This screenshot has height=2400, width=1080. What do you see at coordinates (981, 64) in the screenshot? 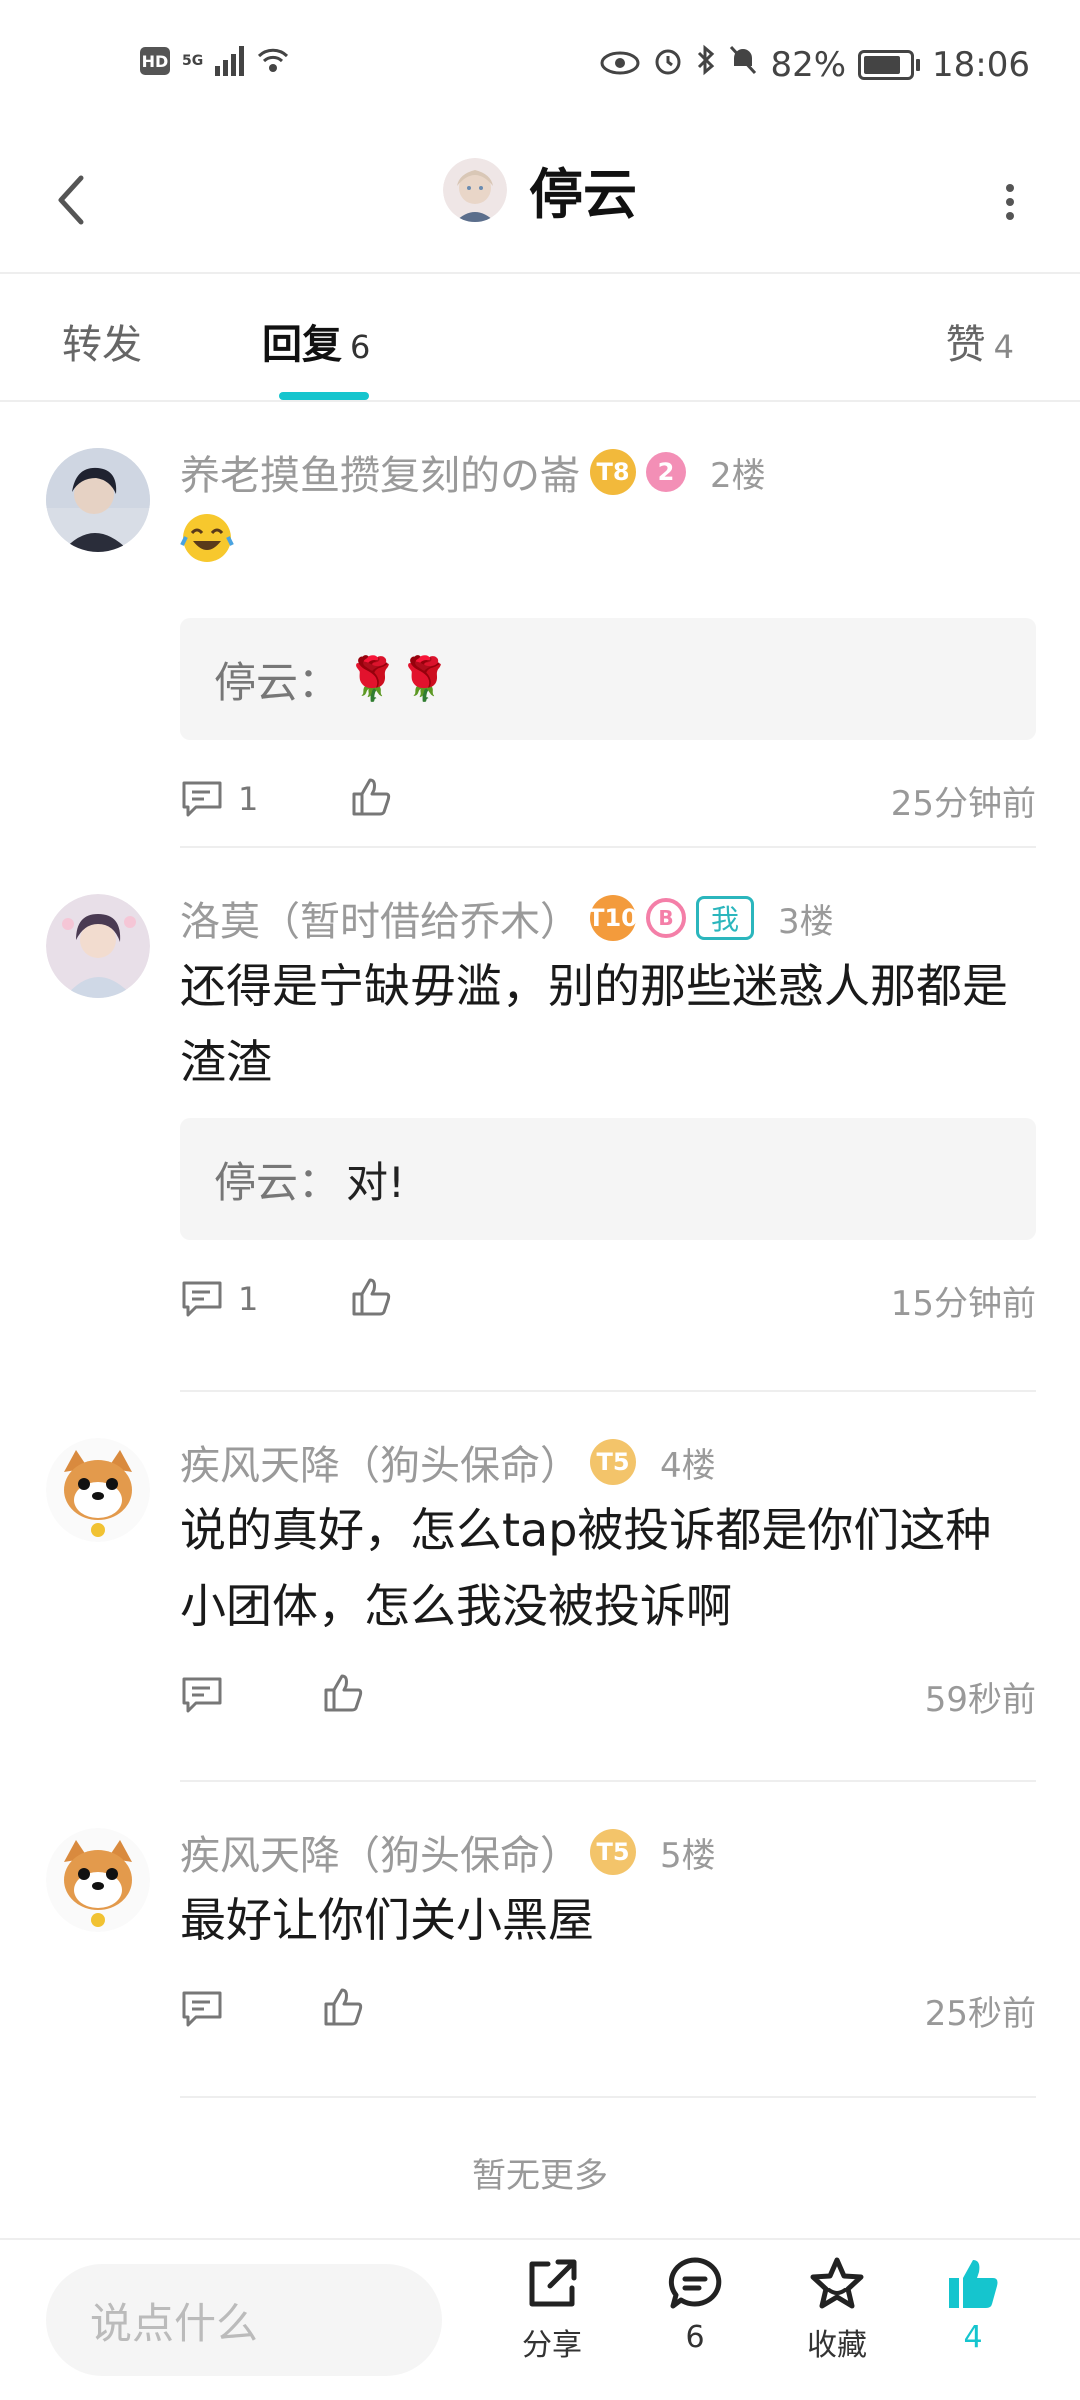
I see `clock: 18:06` at bounding box center [981, 64].